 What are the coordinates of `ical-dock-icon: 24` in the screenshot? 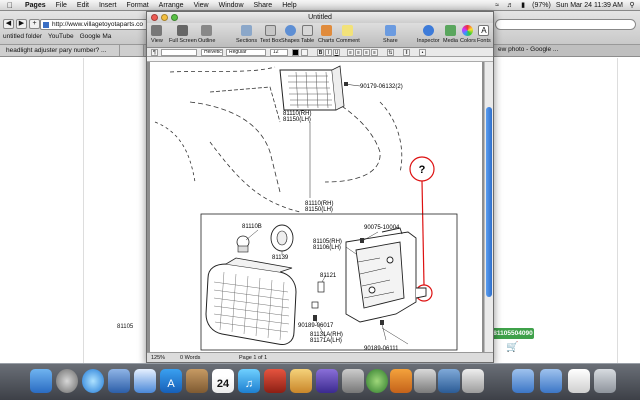 It's located at (223, 381).